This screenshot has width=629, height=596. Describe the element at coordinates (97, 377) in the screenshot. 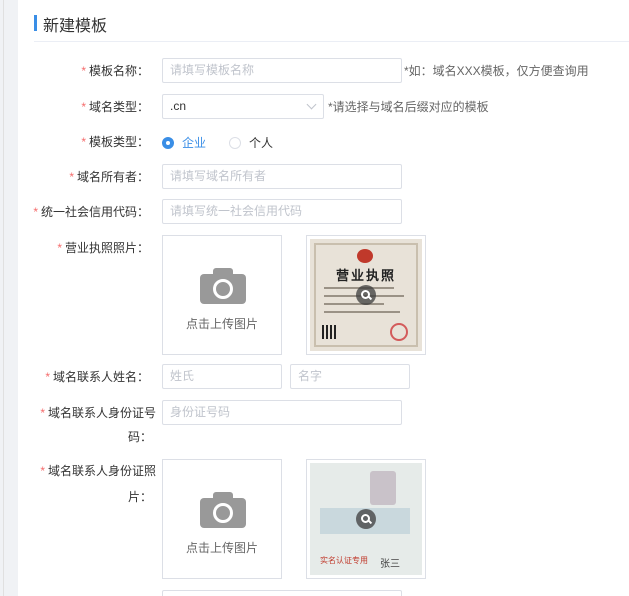

I see `contact-name-label: * 域名联系人姓名：` at that location.